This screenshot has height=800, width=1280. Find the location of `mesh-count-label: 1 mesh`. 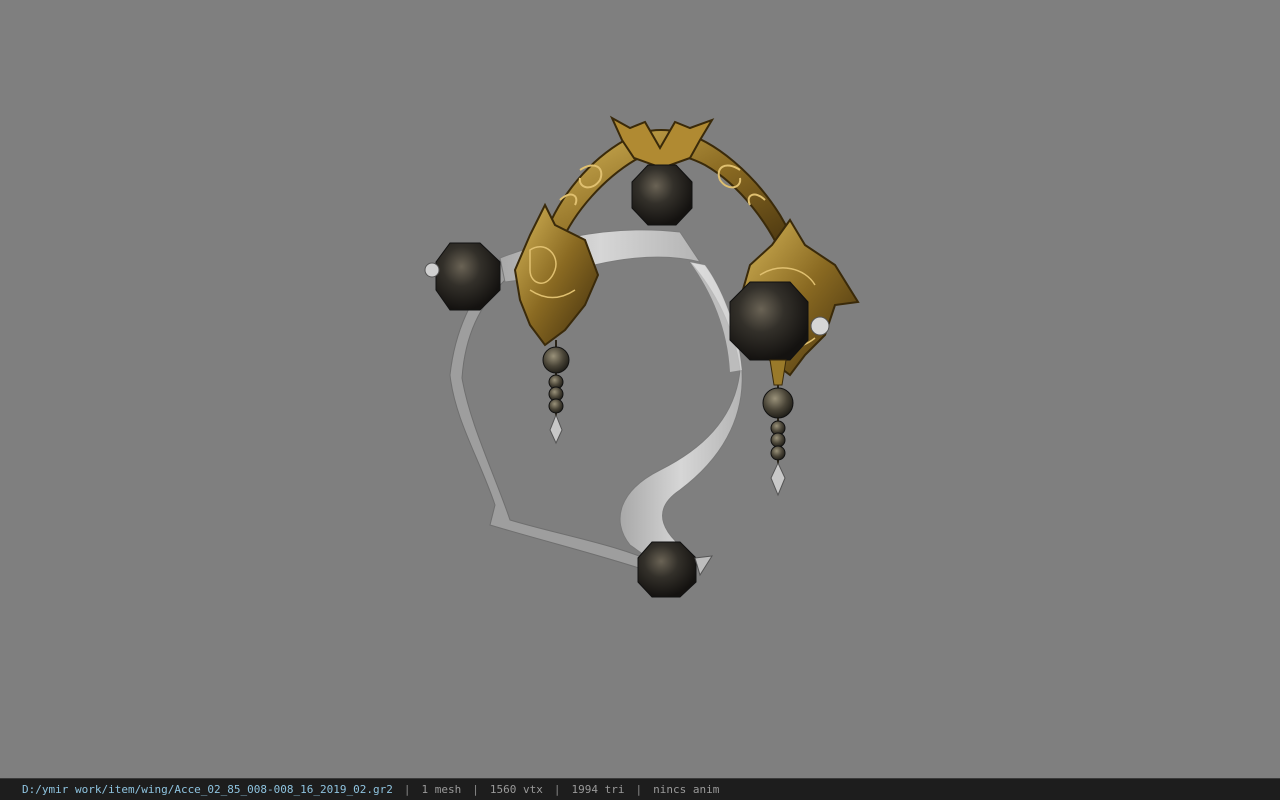

mesh-count-label: 1 mesh is located at coordinates (441, 789).